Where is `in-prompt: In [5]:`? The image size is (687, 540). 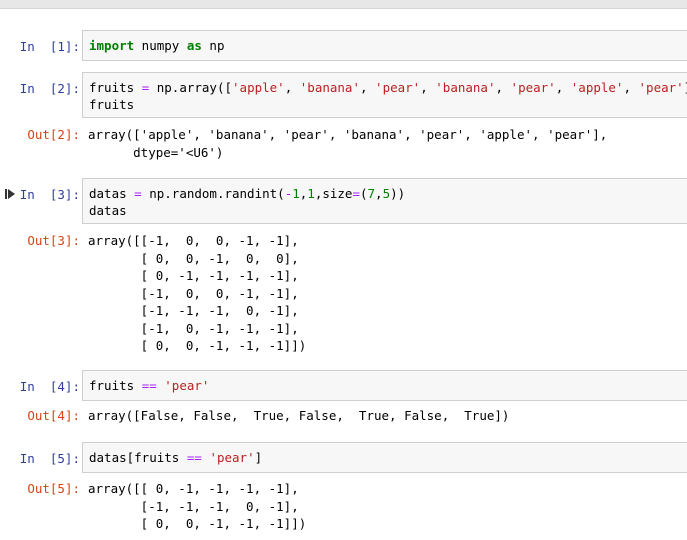 in-prompt: In [5]: is located at coordinates (49, 458).